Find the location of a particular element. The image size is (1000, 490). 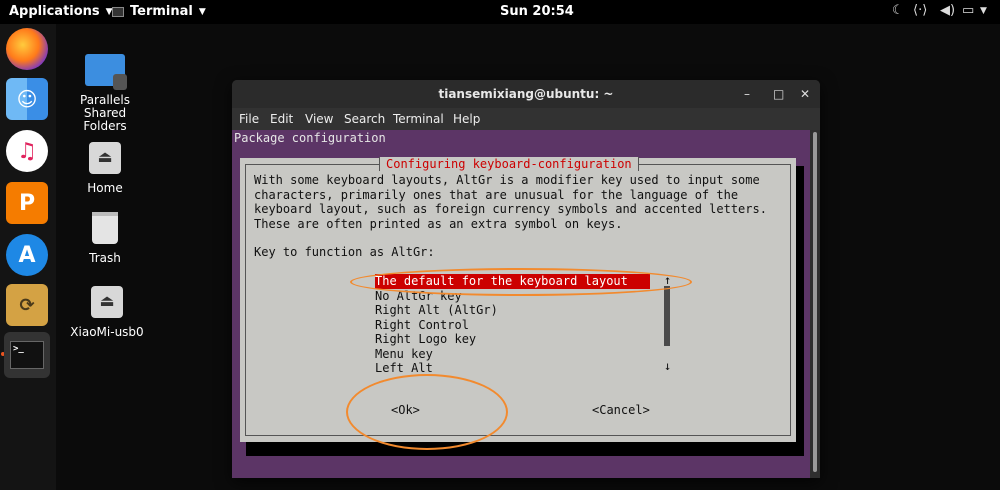

dialog-title: Configuring keyboard-configuration is located at coordinates (509, 164).